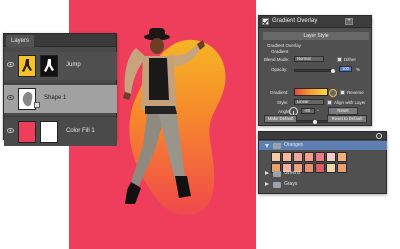 This screenshot has height=249, width=400. I want to click on gradient-picker, so click(311, 92).